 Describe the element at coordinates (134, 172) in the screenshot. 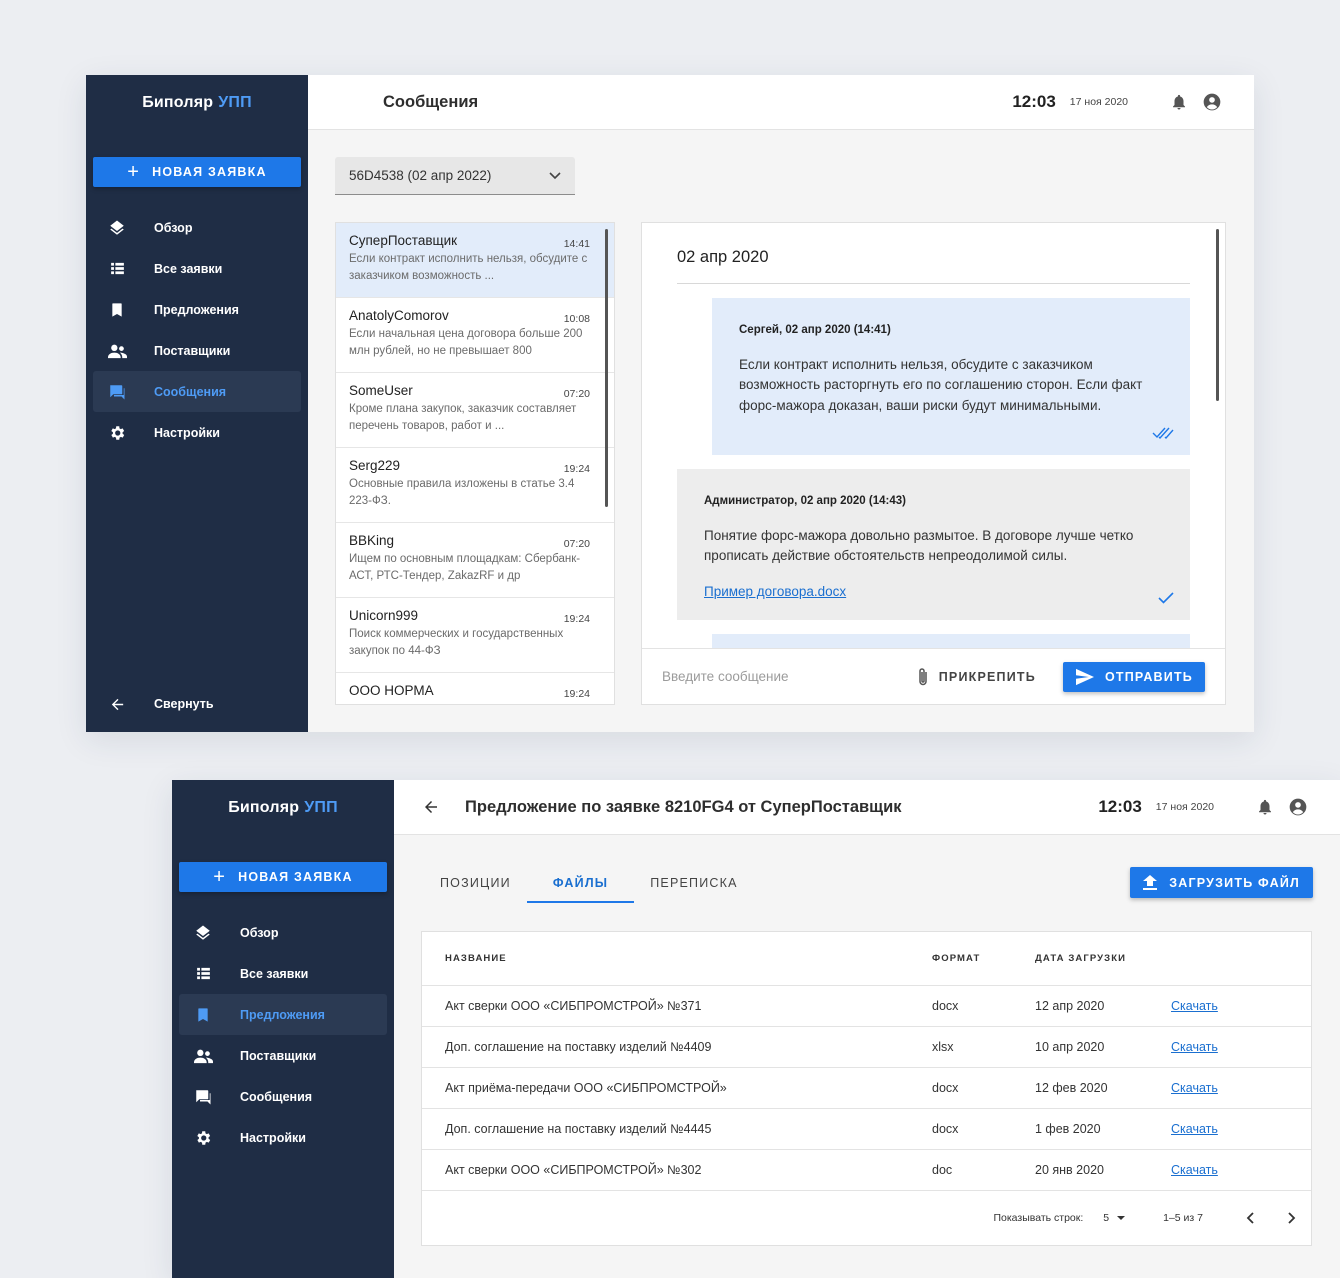

I see `plus-icon: +` at that location.